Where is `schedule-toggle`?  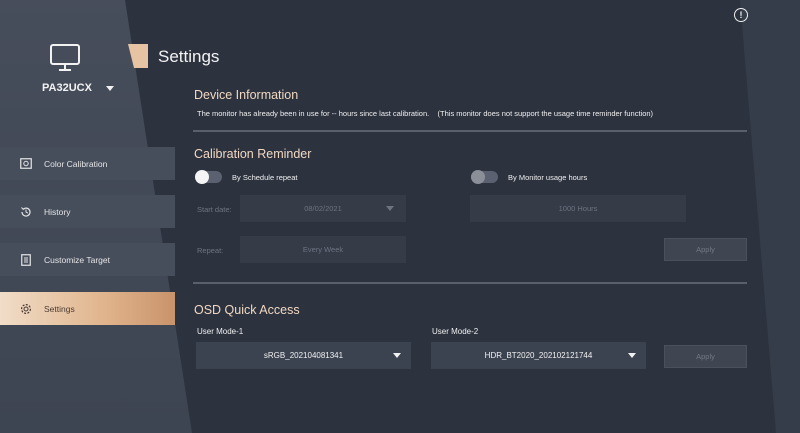 schedule-toggle is located at coordinates (208, 177).